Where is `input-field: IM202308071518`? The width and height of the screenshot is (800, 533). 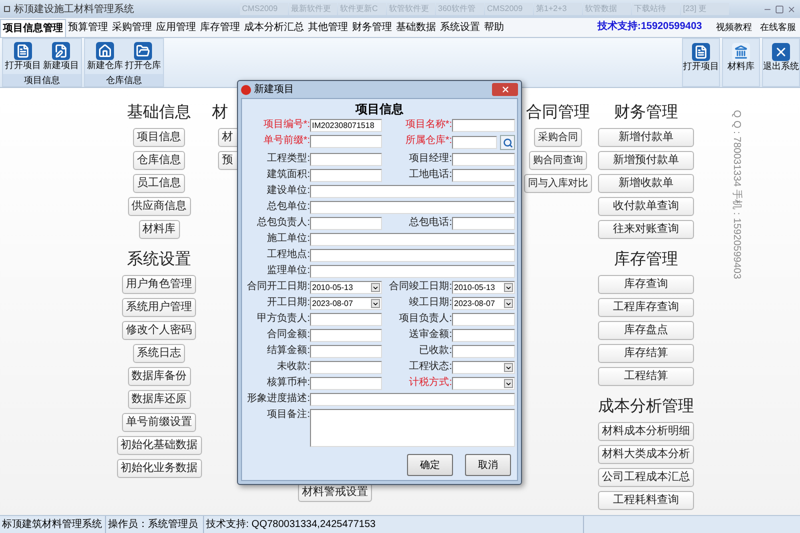 input-field: IM202308071518 is located at coordinates (346, 125).